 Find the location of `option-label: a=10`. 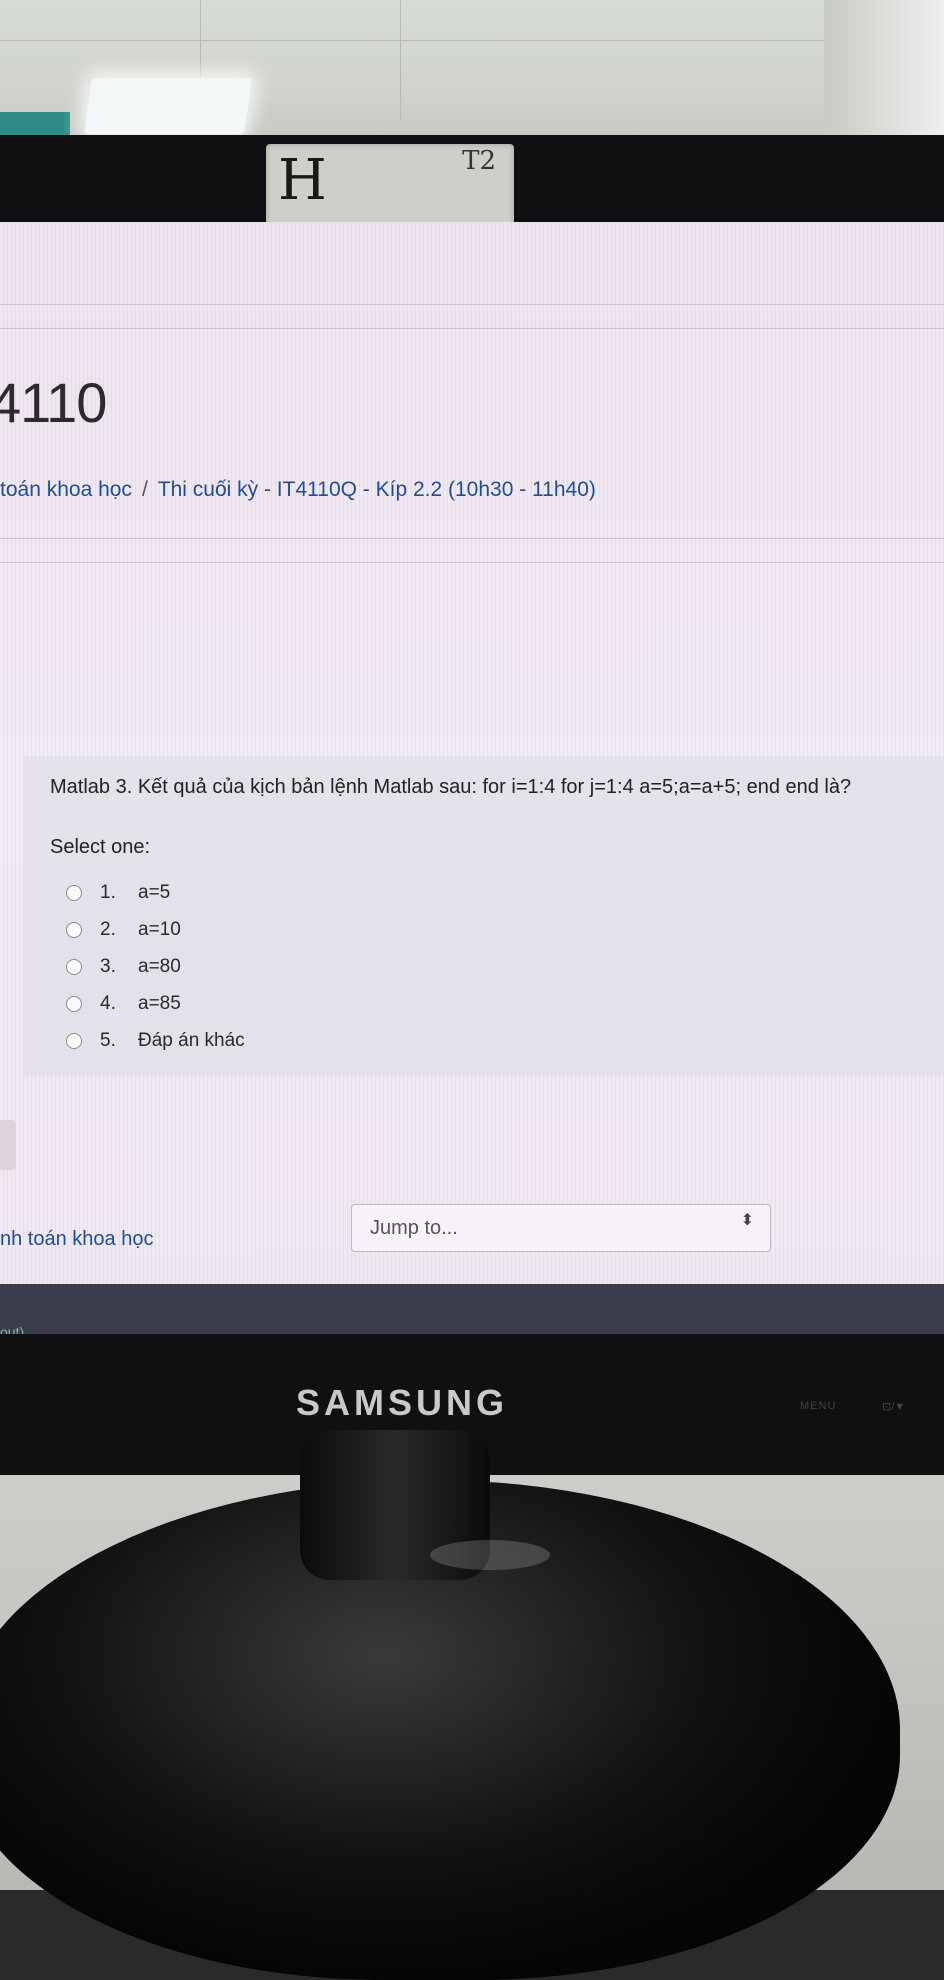

option-label: a=10 is located at coordinates (159, 929).